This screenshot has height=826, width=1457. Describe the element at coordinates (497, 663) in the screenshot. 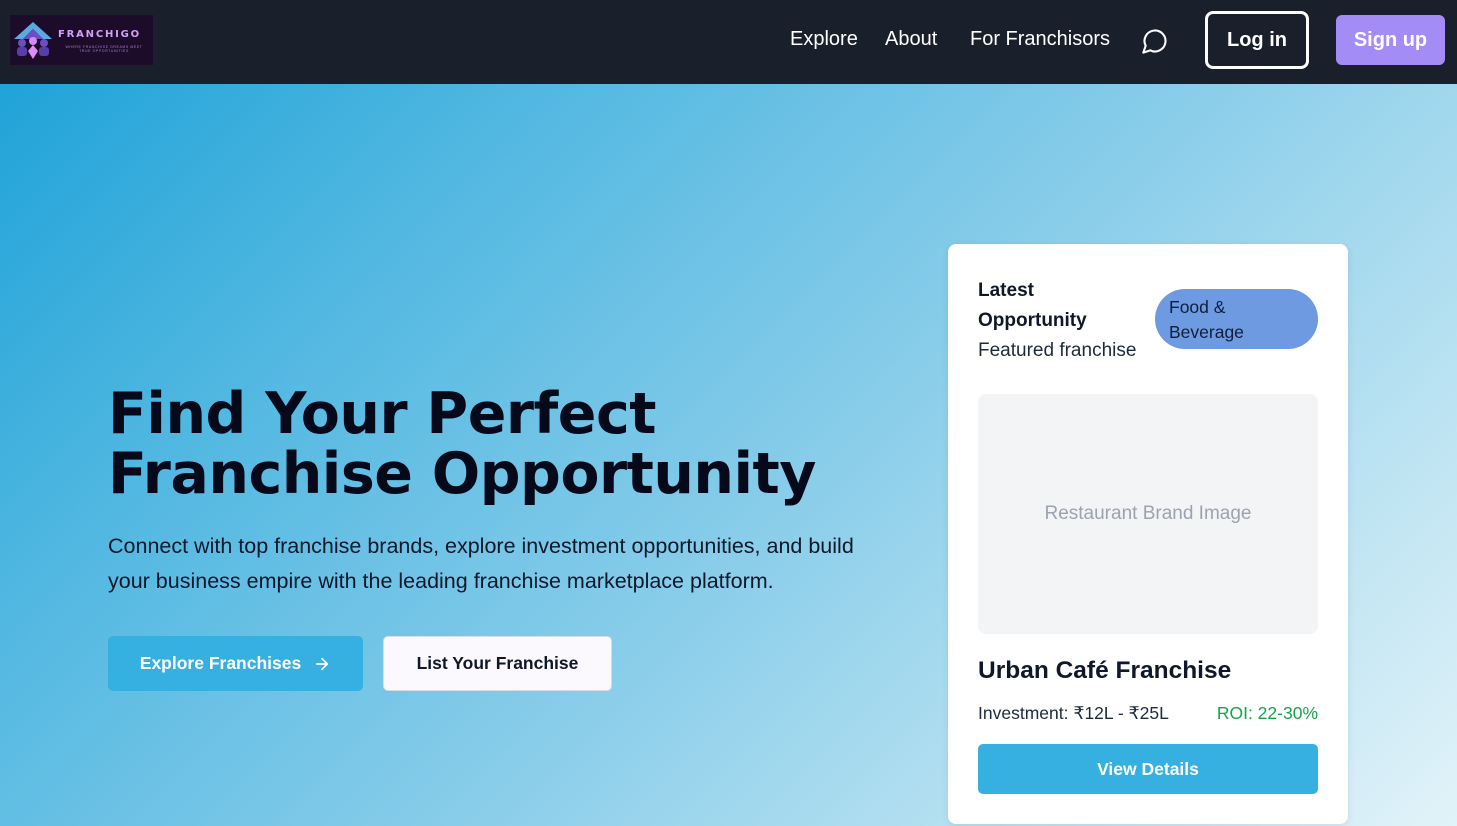

I see `list-your-franchise-button: List Your Franchise` at that location.